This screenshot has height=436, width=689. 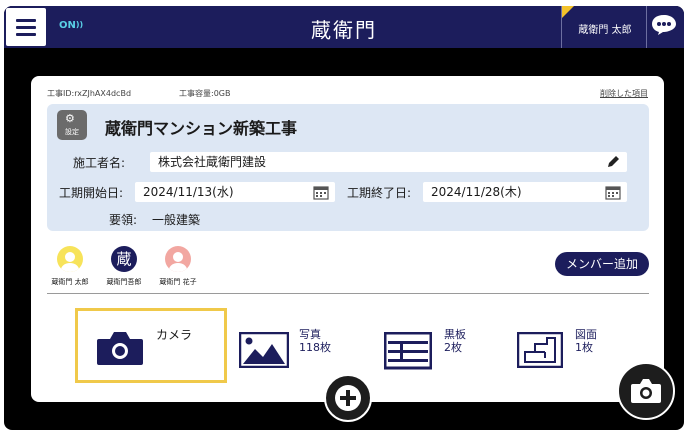 I want to click on project-capacity: 工事容量:0GB, so click(x=205, y=93).